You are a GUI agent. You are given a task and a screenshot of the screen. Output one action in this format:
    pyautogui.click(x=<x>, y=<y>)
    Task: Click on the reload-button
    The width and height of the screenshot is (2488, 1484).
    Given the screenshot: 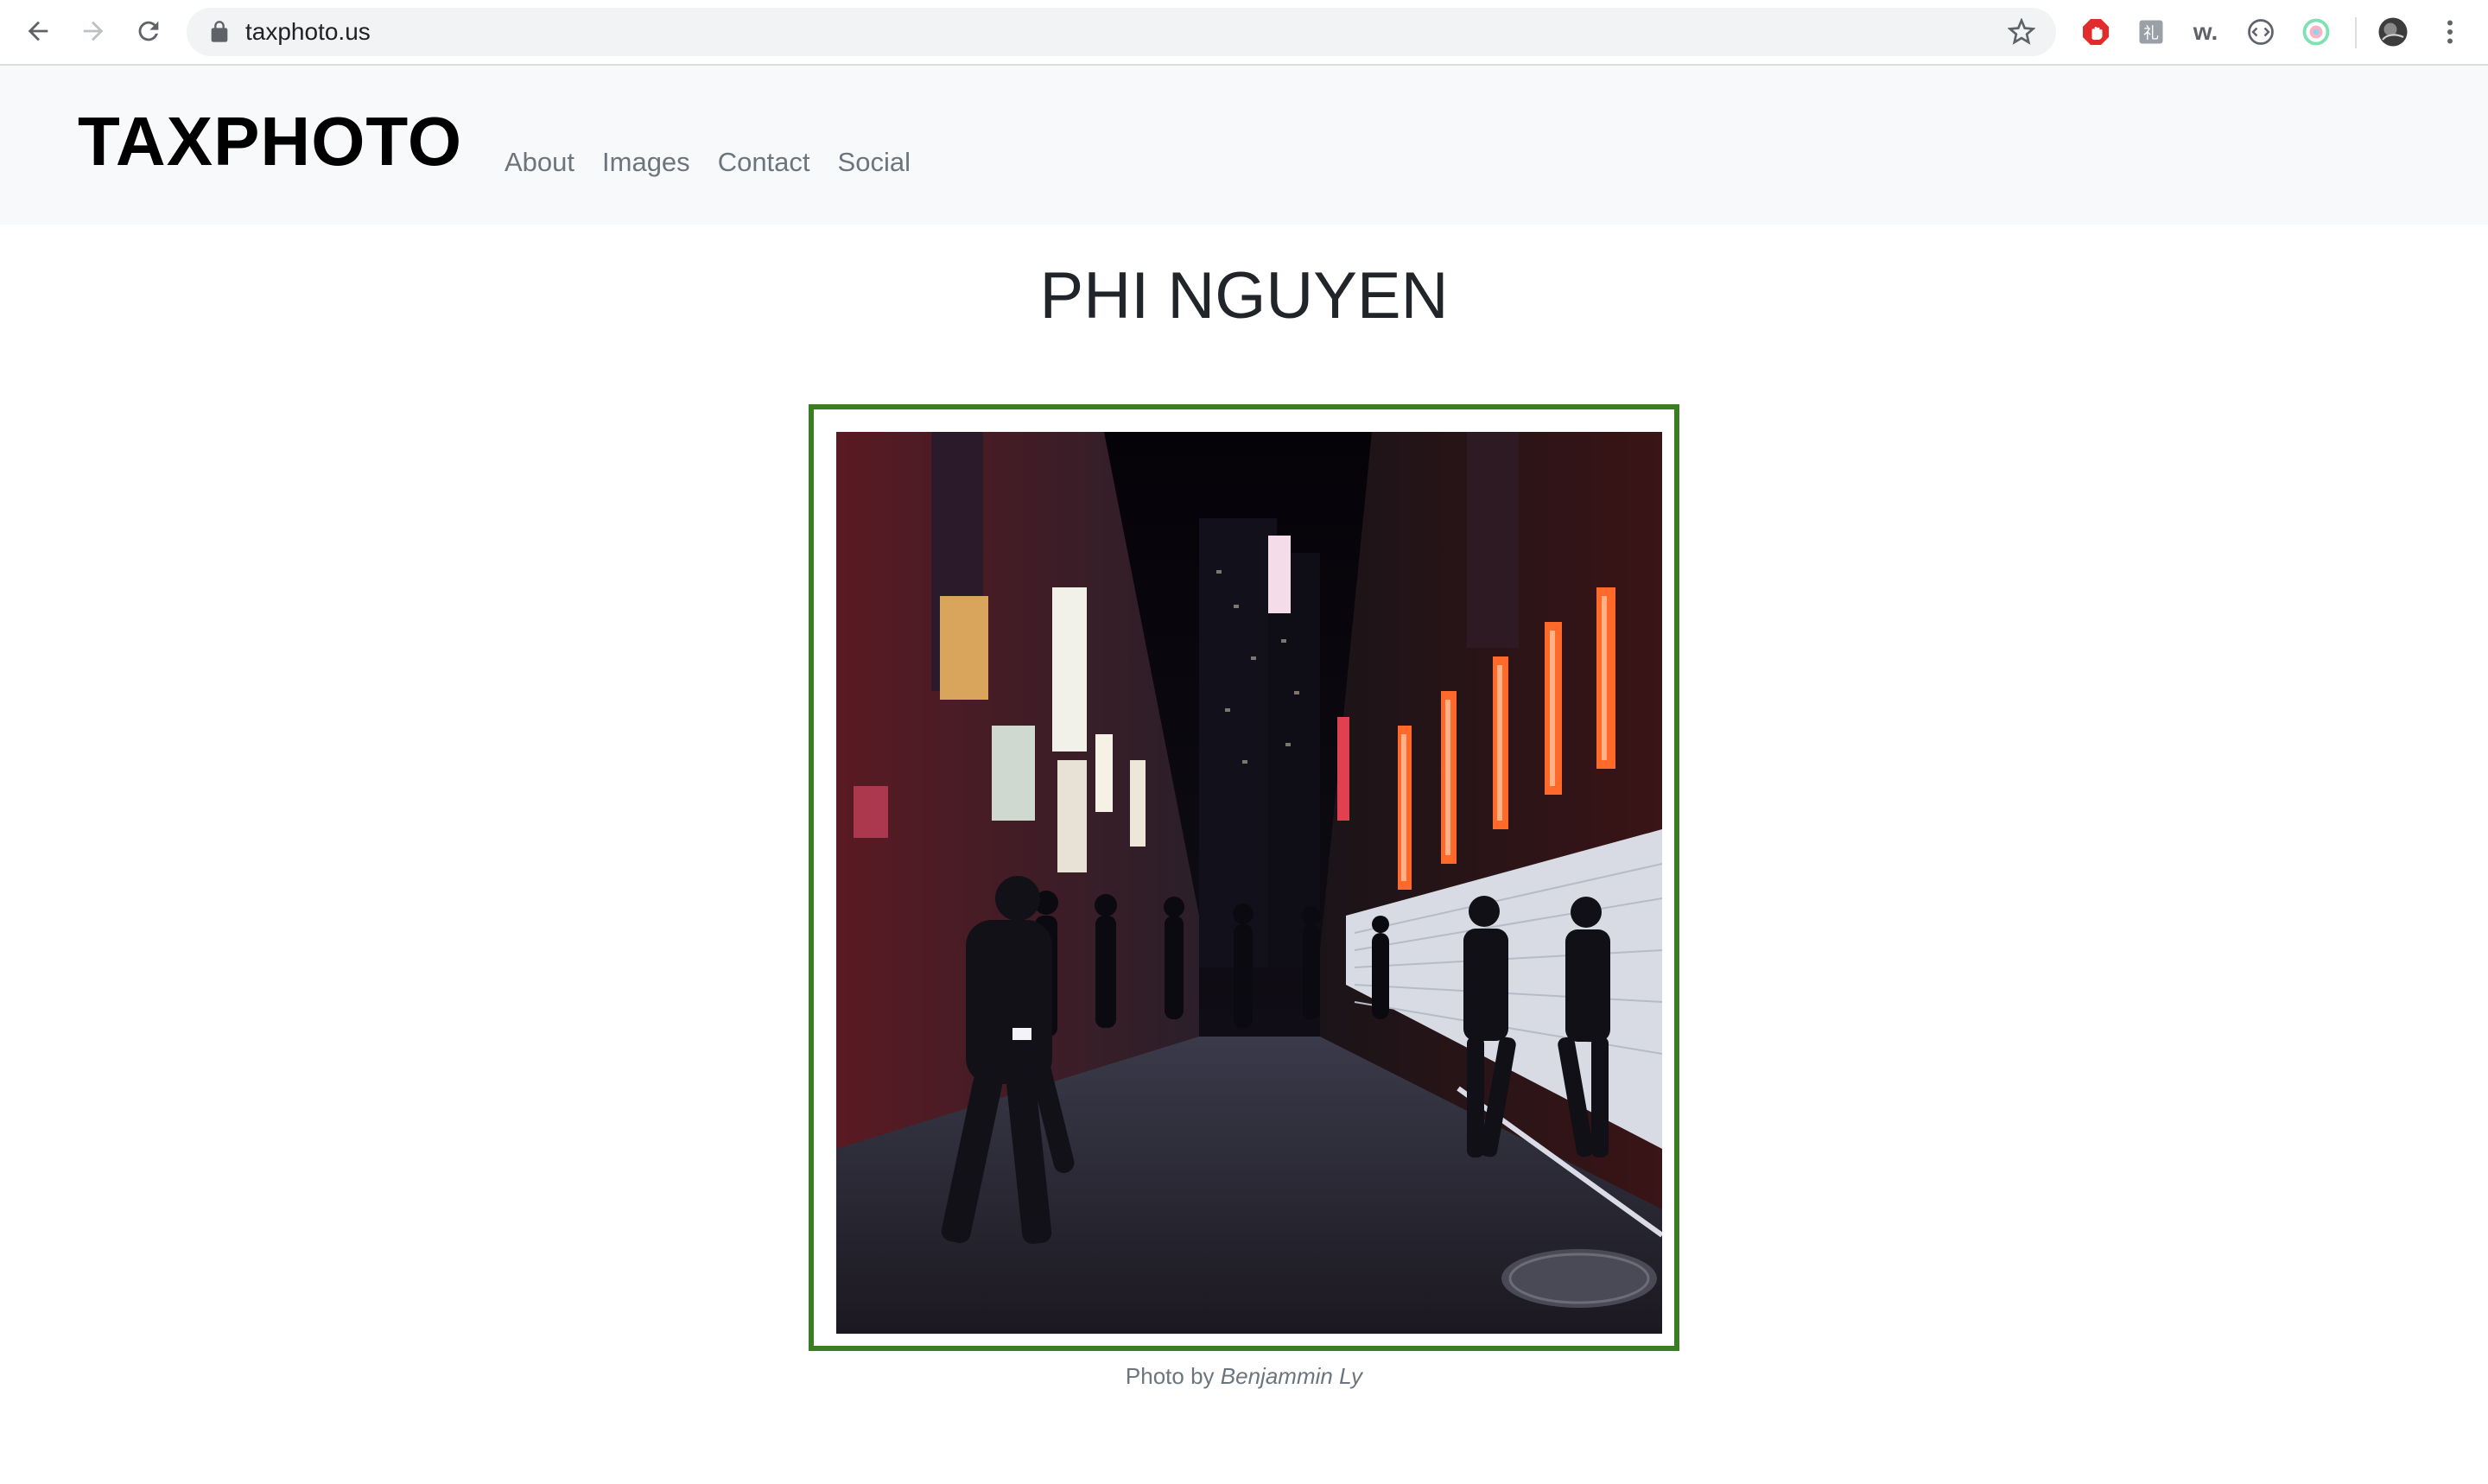 What is the action you would take?
    pyautogui.click(x=149, y=31)
    